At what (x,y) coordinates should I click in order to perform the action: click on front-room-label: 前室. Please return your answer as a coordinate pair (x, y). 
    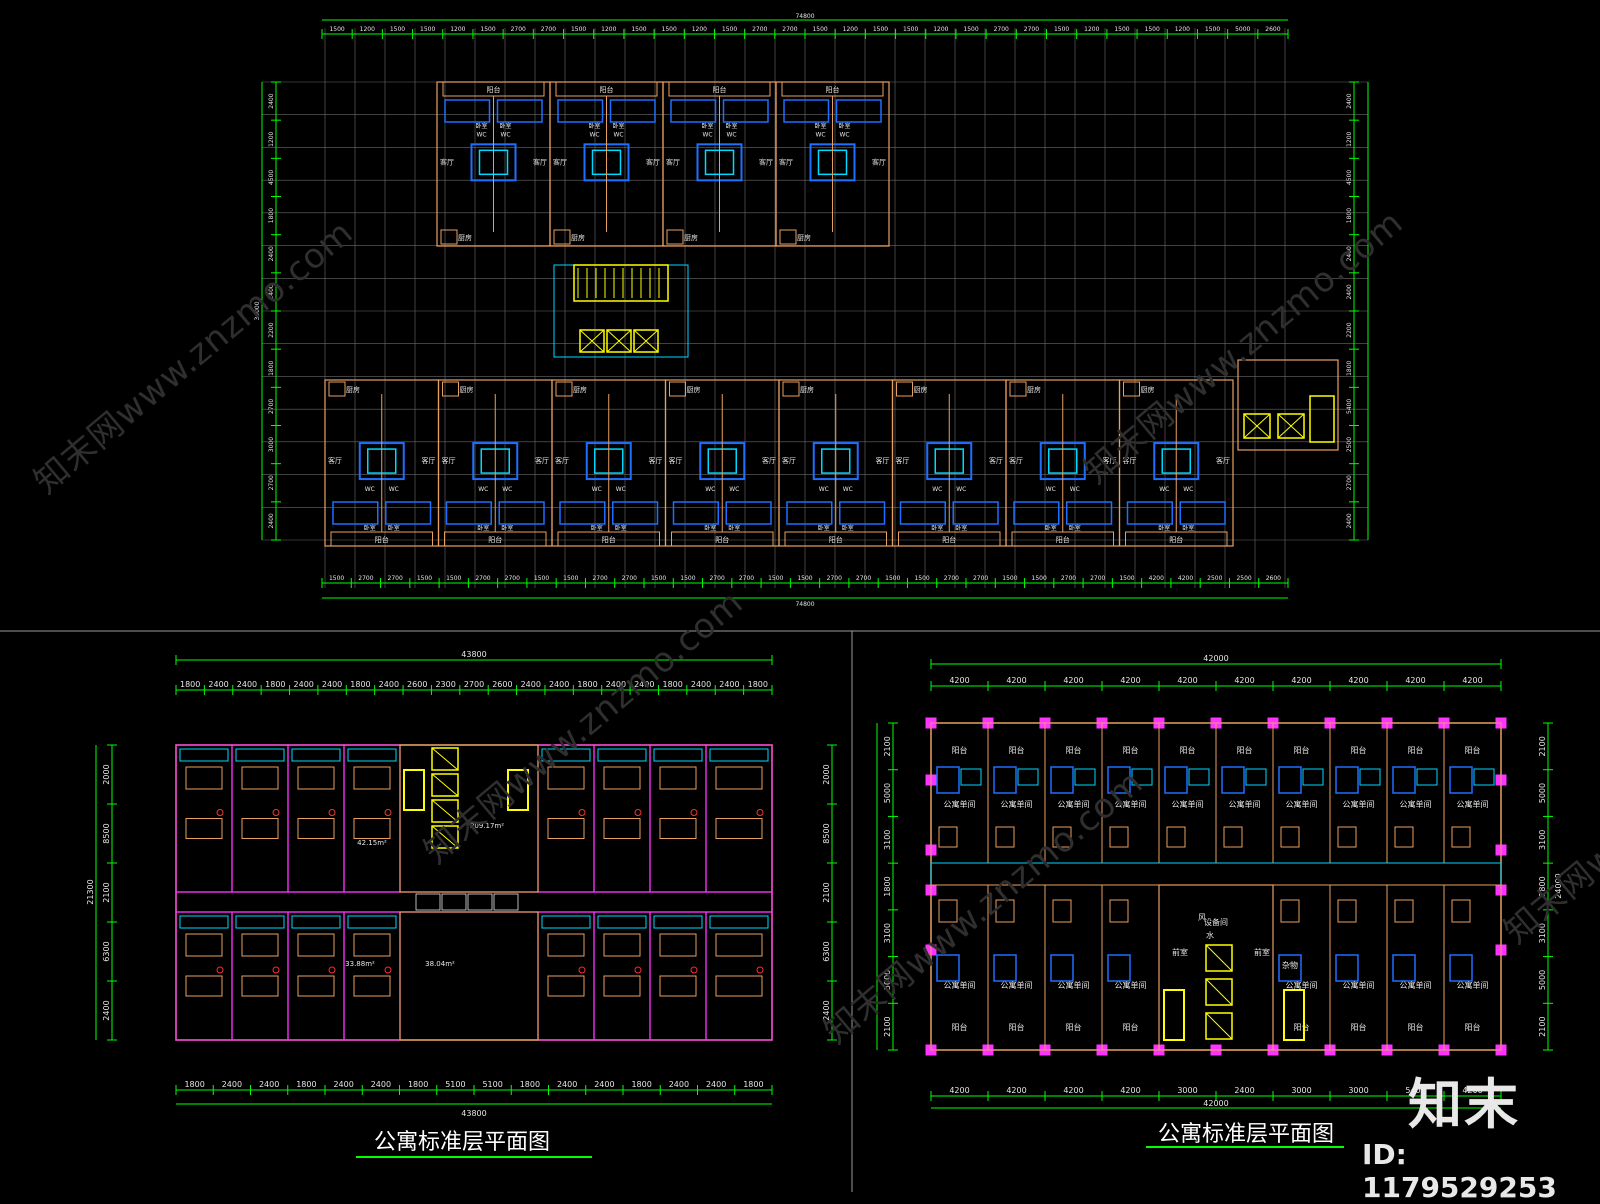
    Looking at the image, I should click on (1180, 952).